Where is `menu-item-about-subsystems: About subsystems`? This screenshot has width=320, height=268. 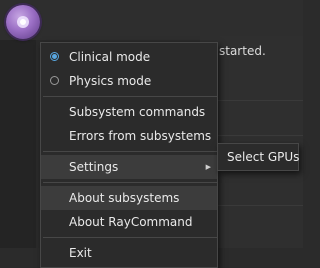
menu-item-about-subsystems: About subsystems is located at coordinates (129, 198).